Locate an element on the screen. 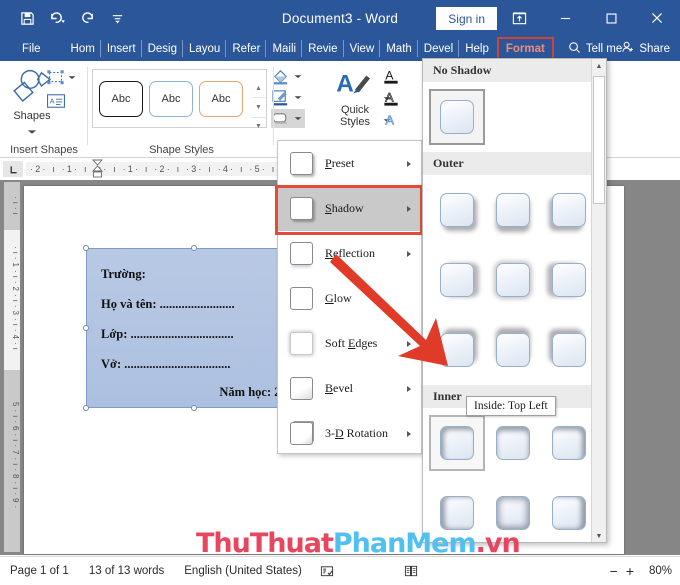 The width and height of the screenshot is (680, 585). tab-home: Hom is located at coordinates (83, 48).